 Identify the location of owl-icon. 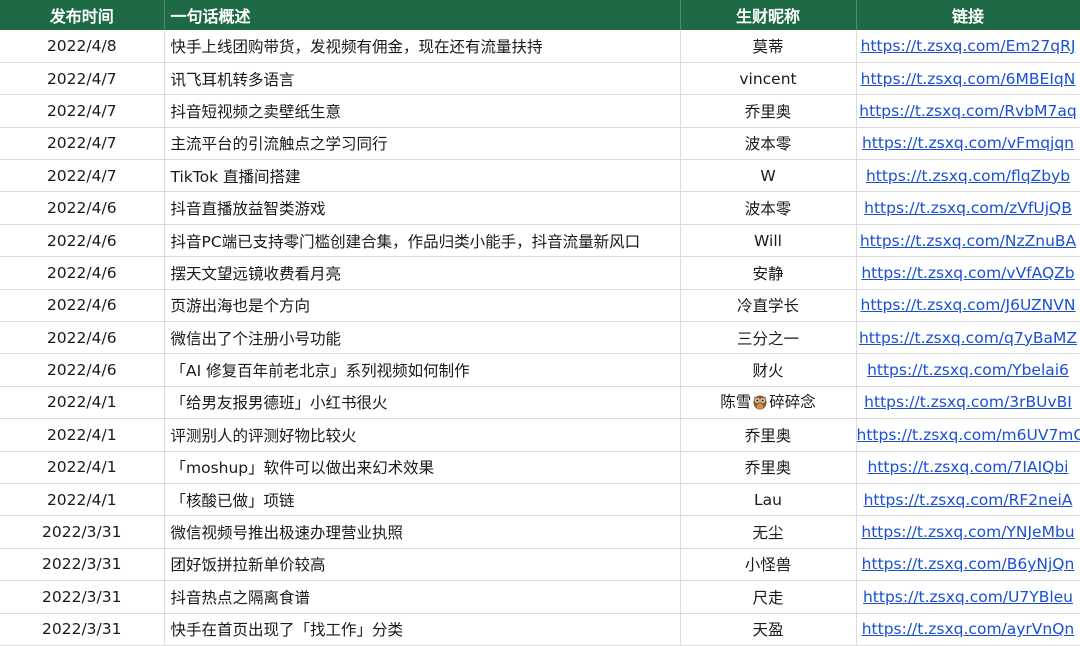
(760, 403).